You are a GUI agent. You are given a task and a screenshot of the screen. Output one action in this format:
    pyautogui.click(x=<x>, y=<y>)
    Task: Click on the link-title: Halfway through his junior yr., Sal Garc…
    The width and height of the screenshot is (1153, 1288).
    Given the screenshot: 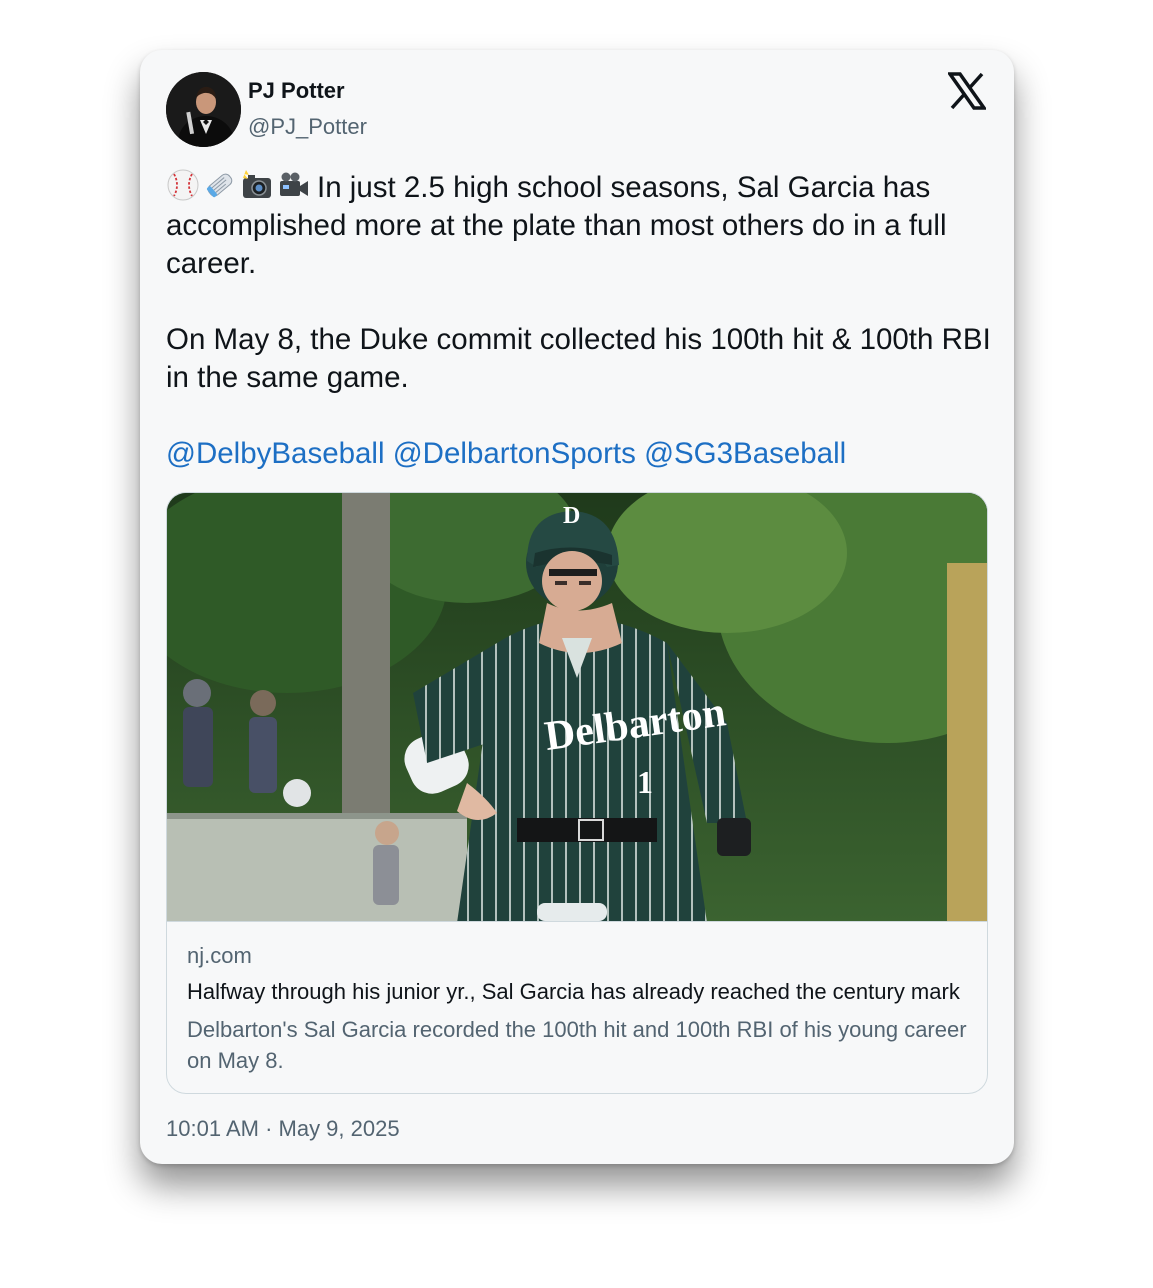 What is the action you would take?
    pyautogui.click(x=577, y=992)
    